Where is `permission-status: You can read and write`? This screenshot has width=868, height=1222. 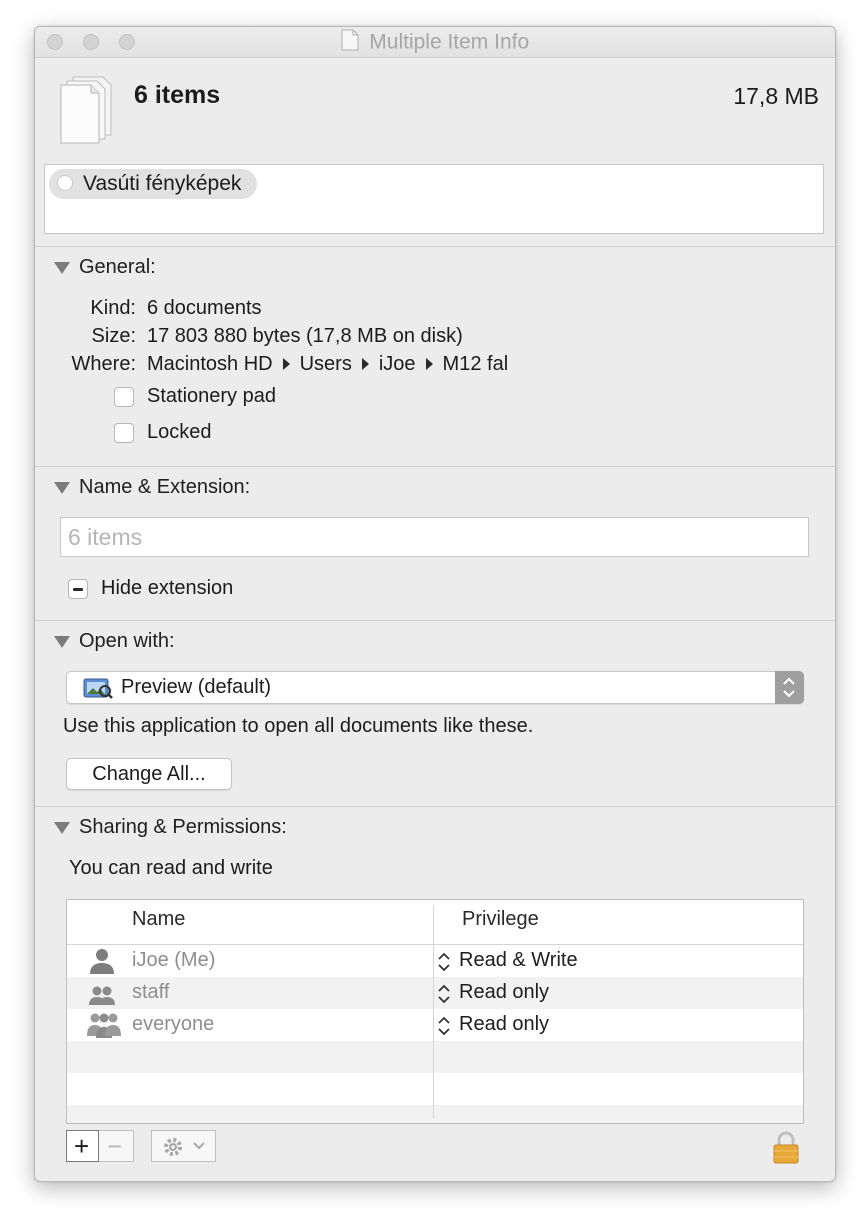 permission-status: You can read and write is located at coordinates (171, 868).